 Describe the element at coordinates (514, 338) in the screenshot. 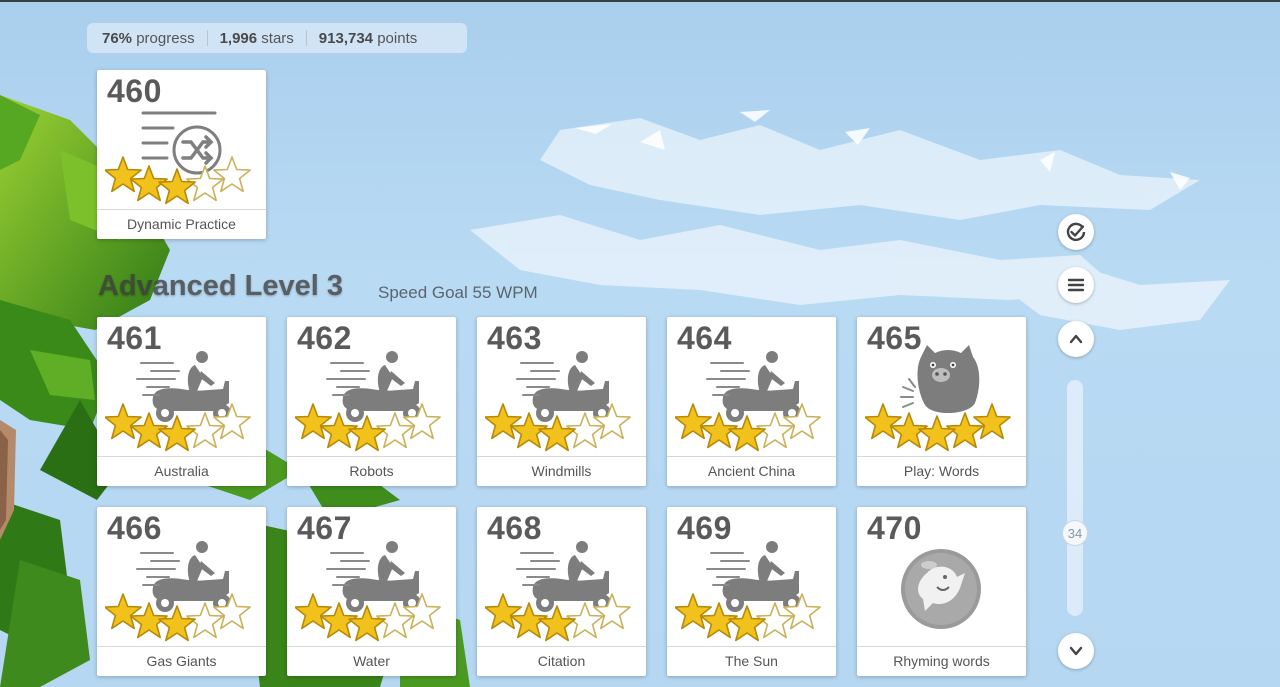

I see `lesson-number: 463` at that location.